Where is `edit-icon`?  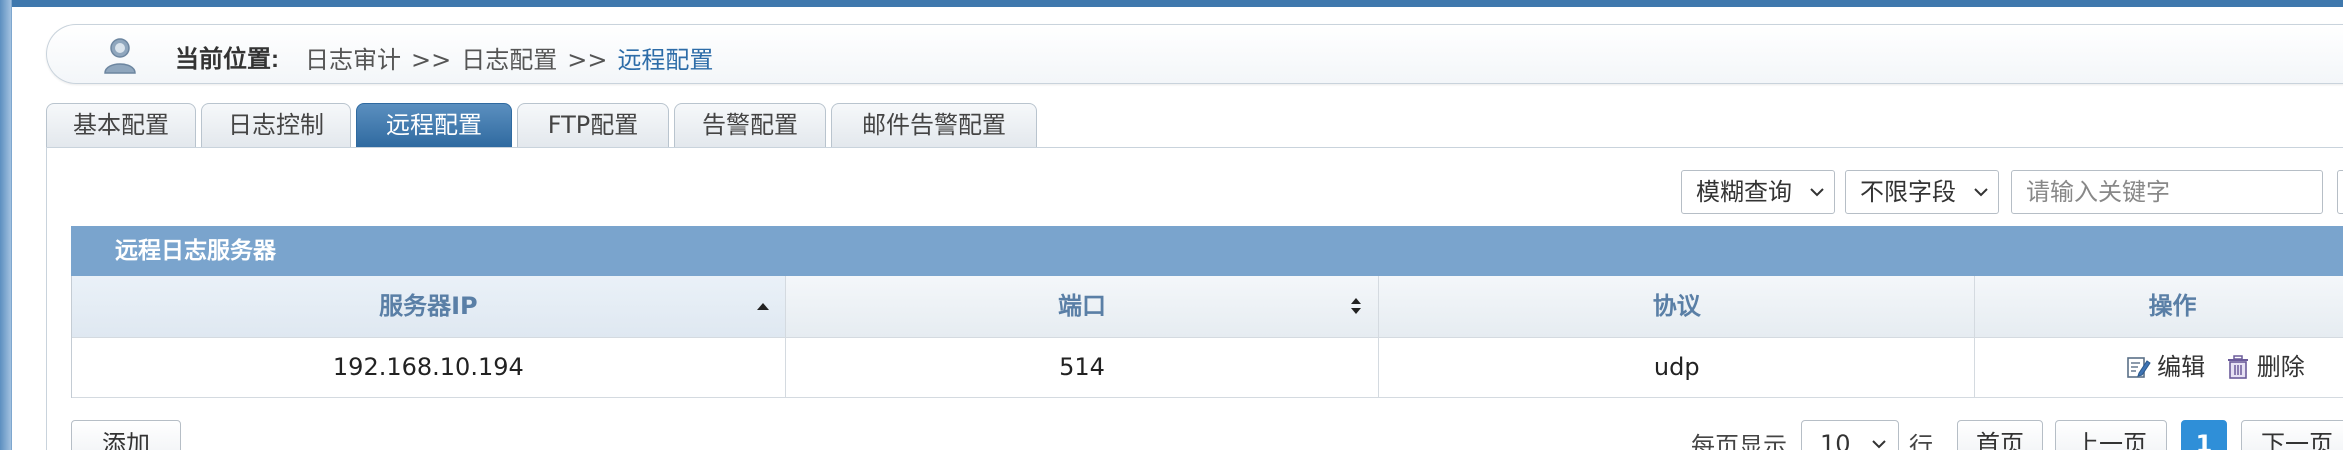
edit-icon is located at coordinates (2139, 367).